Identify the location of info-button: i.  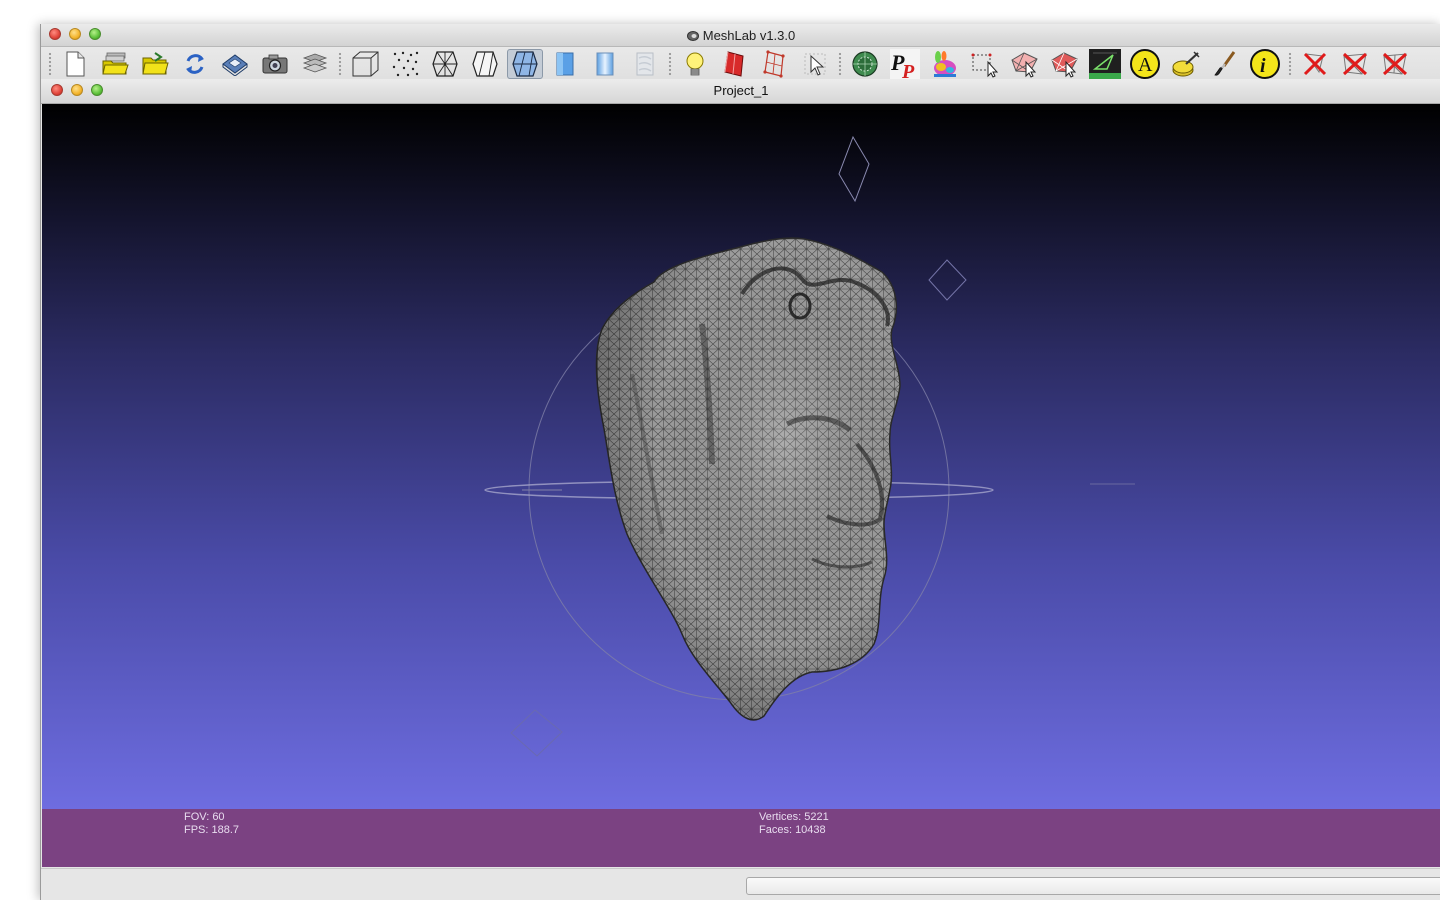
(1265, 64).